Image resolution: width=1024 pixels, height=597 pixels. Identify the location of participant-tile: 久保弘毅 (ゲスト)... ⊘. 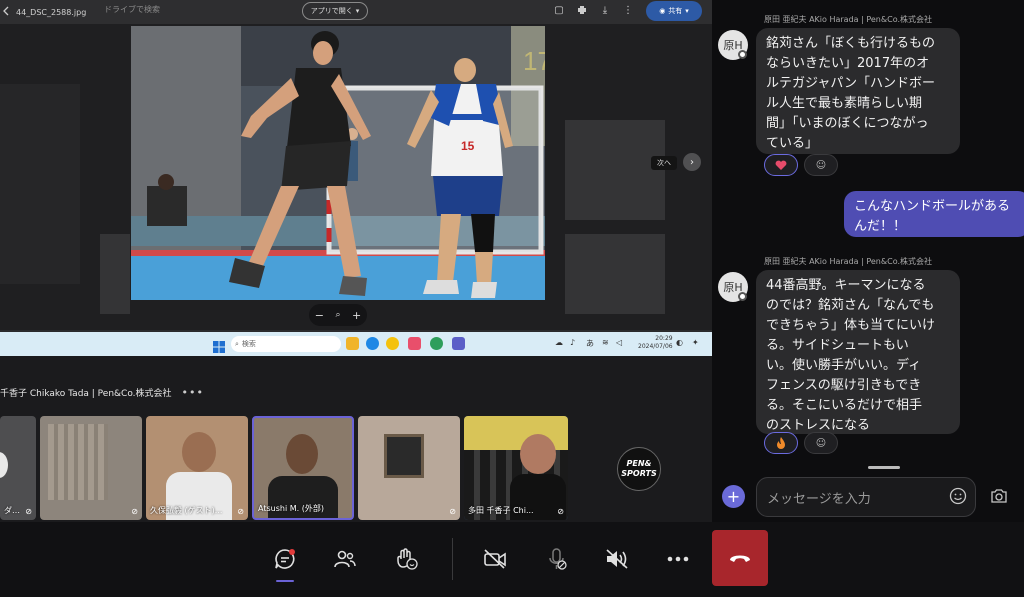
(197, 468).